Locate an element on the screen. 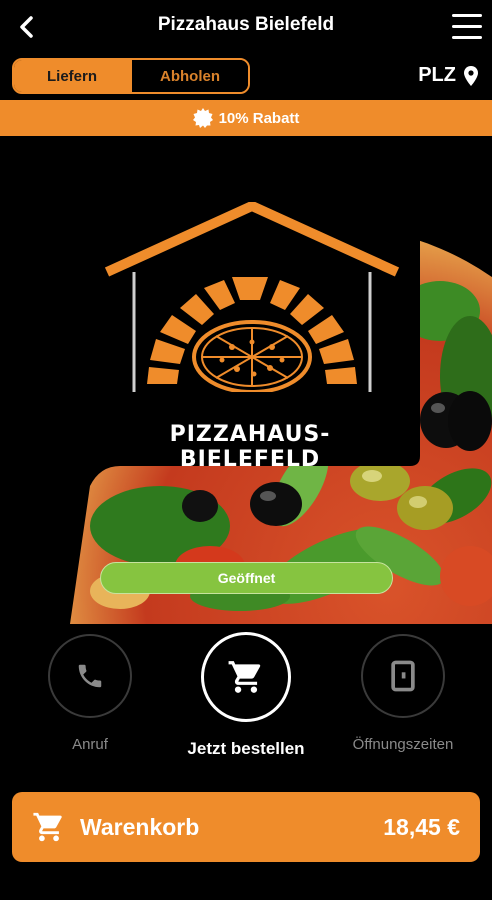 The width and height of the screenshot is (492, 900). open-status-badge: Geöffnet is located at coordinates (246, 578).